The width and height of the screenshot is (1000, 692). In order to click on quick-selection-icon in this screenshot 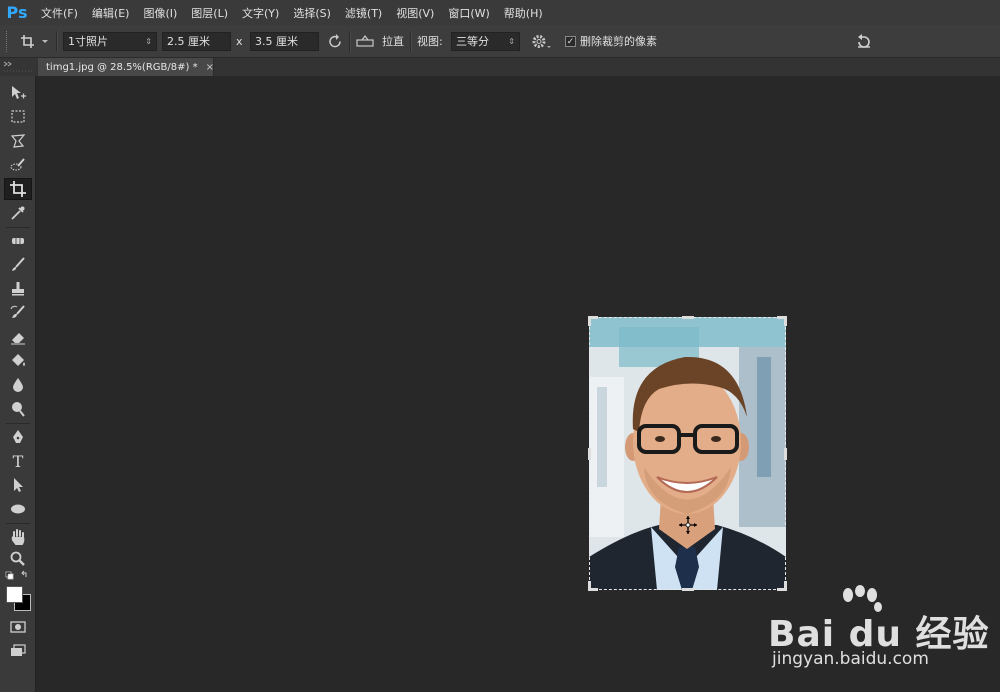, I will do `click(17, 164)`.